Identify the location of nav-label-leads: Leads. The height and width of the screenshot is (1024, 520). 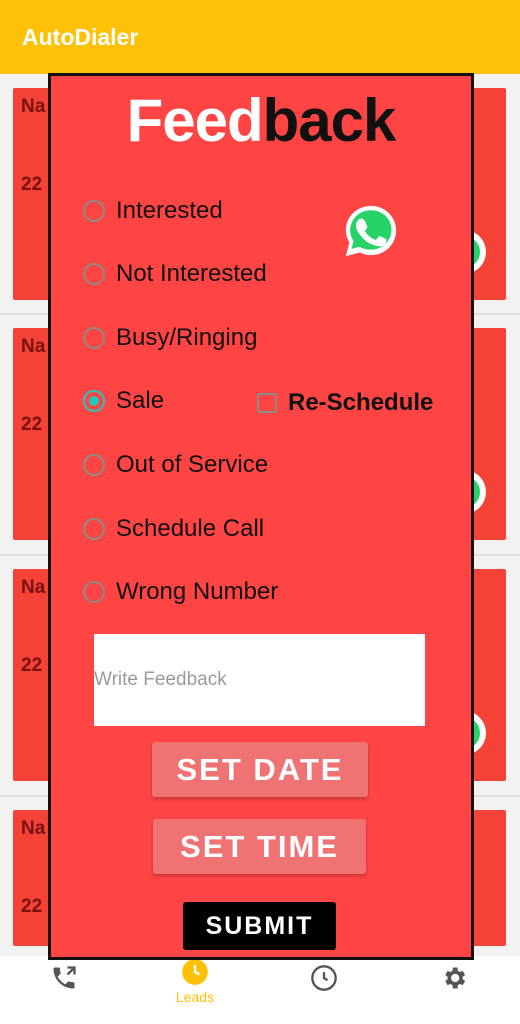
(195, 997).